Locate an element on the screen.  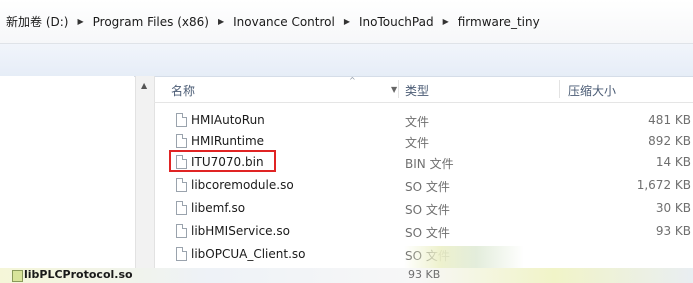
column-header-name: 名称 is located at coordinates (183, 90).